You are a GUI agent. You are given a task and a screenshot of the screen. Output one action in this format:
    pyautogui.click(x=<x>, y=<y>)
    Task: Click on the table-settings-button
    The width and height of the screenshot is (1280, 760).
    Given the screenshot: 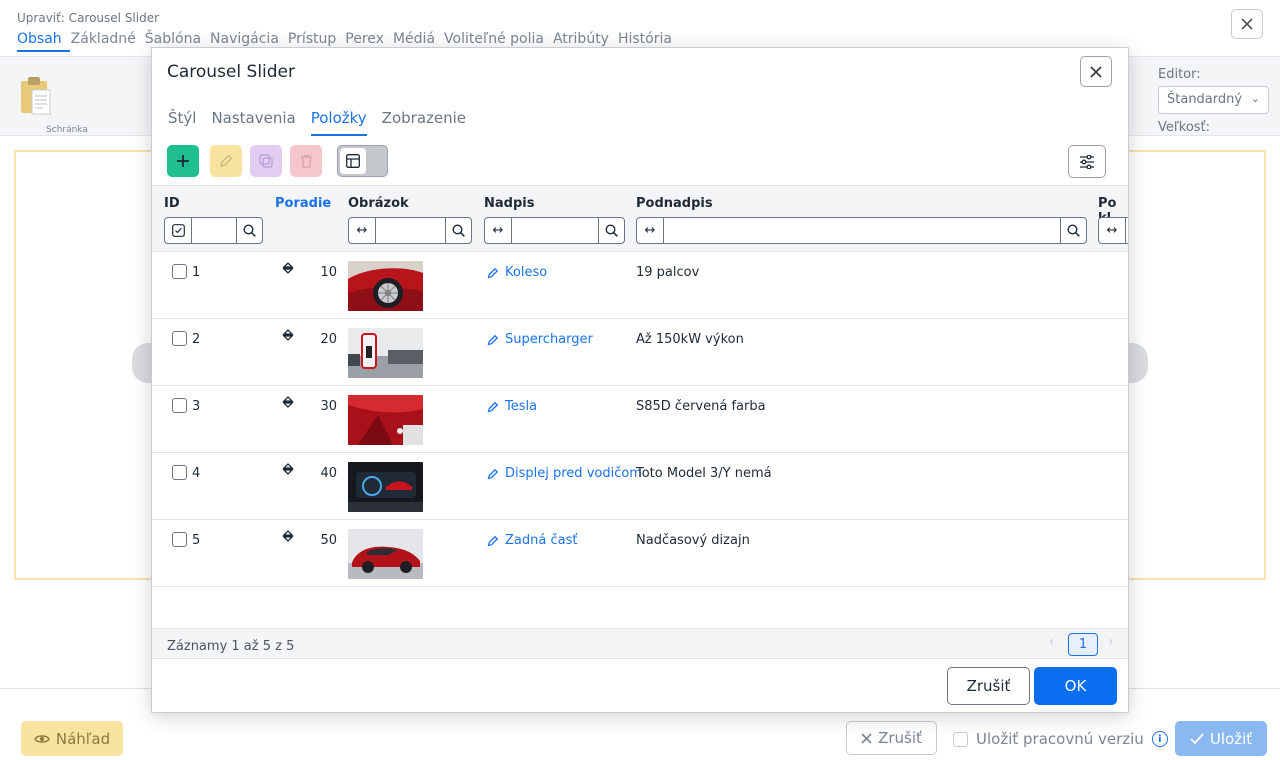 What is the action you would take?
    pyautogui.click(x=1087, y=161)
    